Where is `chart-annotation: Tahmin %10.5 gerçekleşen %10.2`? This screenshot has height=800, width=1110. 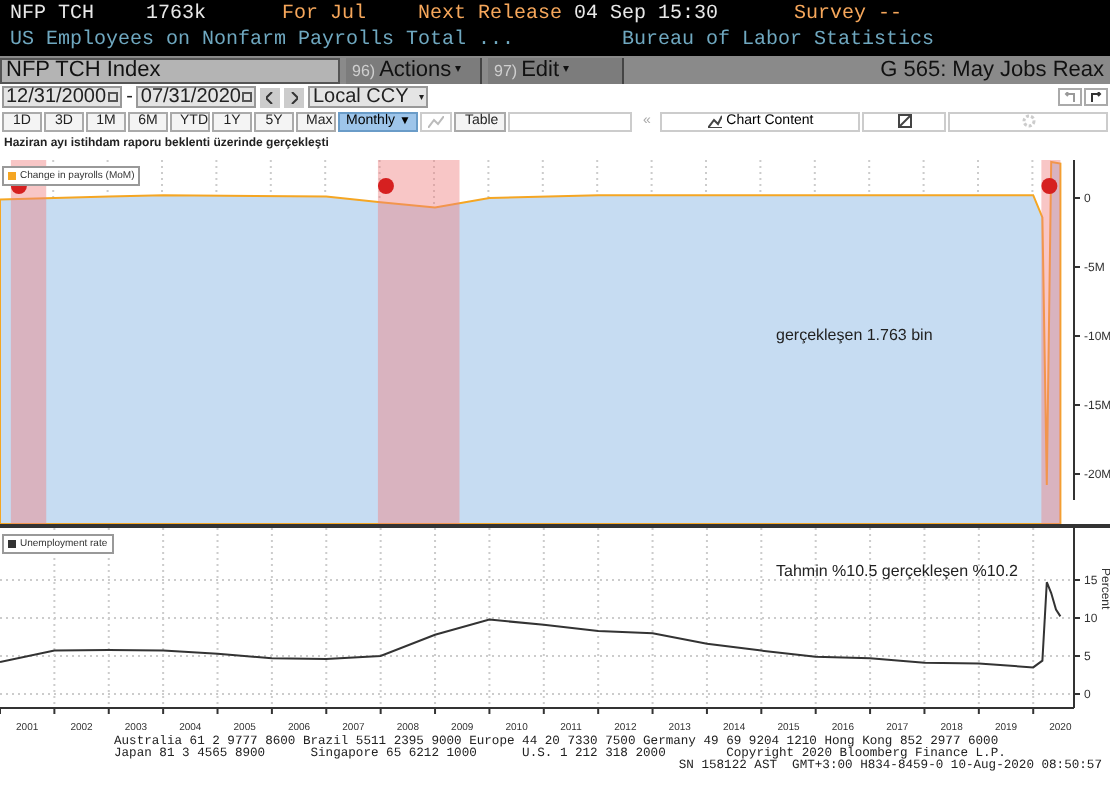 chart-annotation: Tahmin %10.5 gerçekleşen %10.2 is located at coordinates (897, 571).